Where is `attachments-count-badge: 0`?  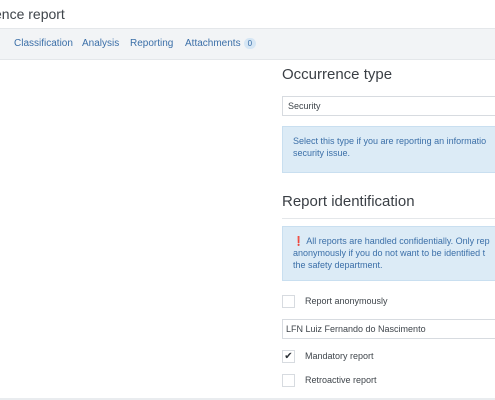
attachments-count-badge: 0 is located at coordinates (250, 43).